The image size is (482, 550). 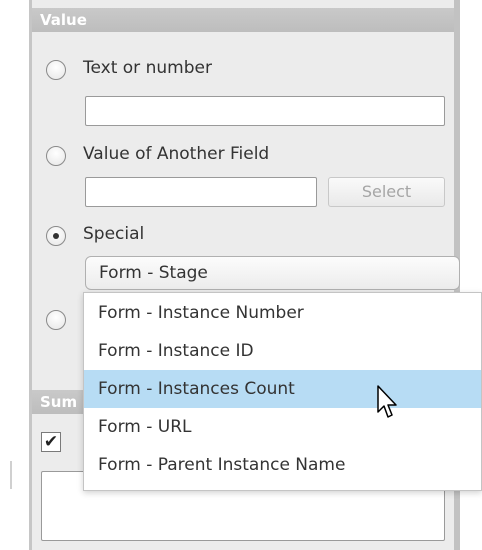 What do you see at coordinates (272, 273) in the screenshot?
I see `special-dropdown: Form - Stage` at bounding box center [272, 273].